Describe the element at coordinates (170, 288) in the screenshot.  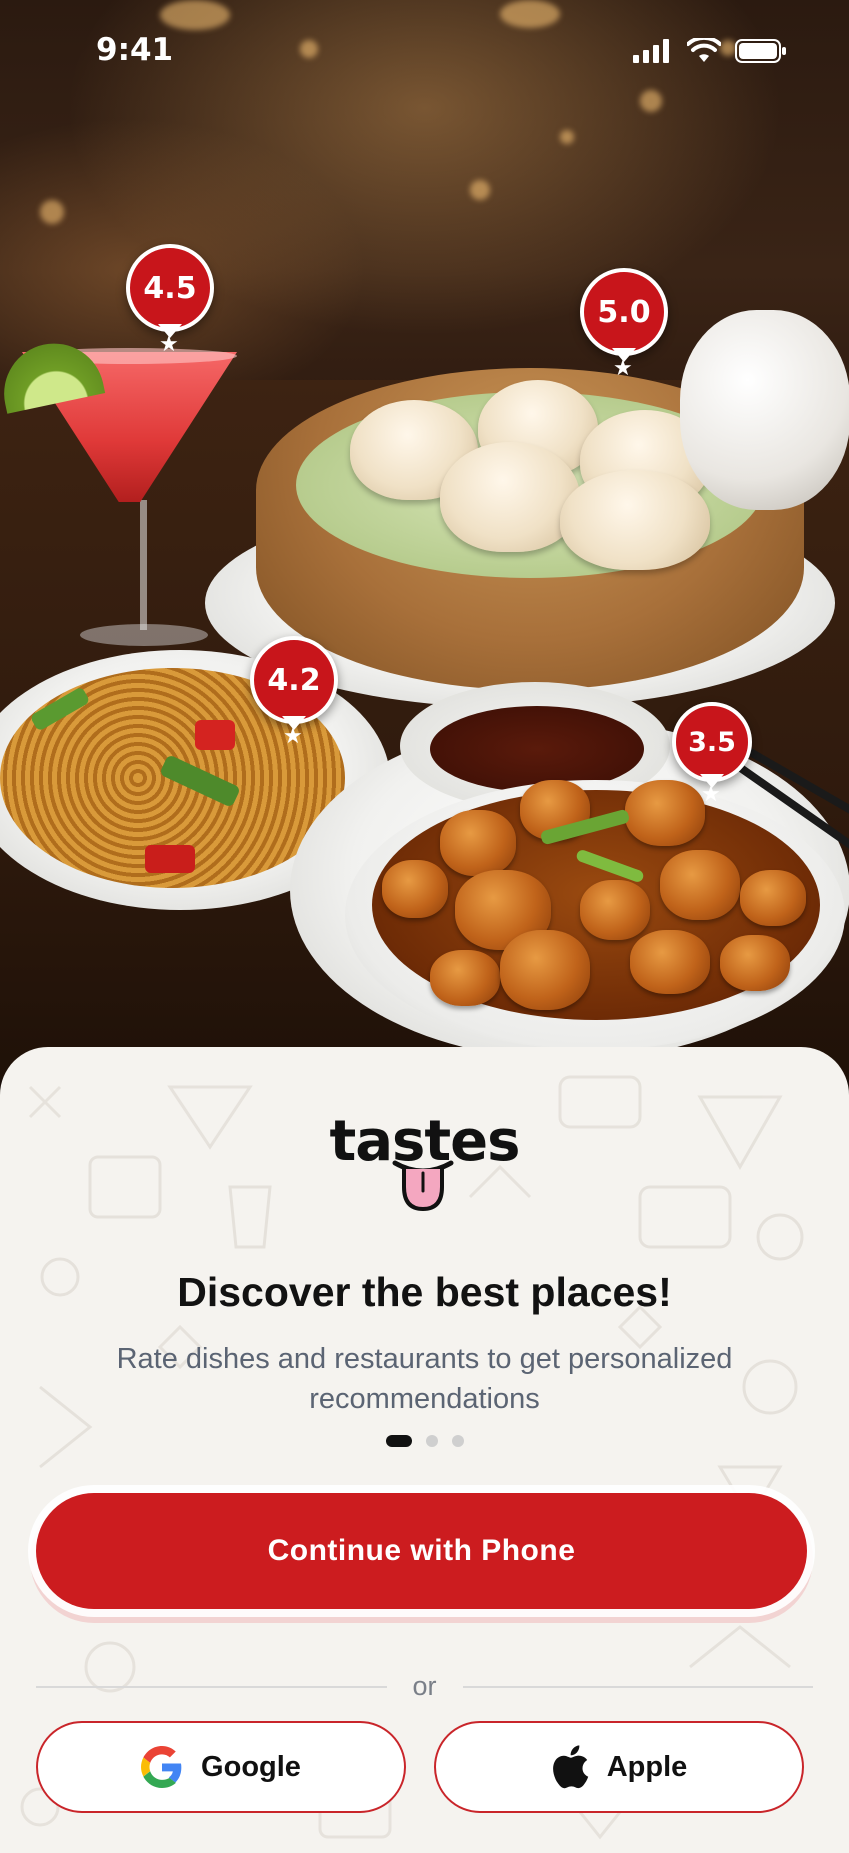
I see `rating-value: 4.5` at that location.